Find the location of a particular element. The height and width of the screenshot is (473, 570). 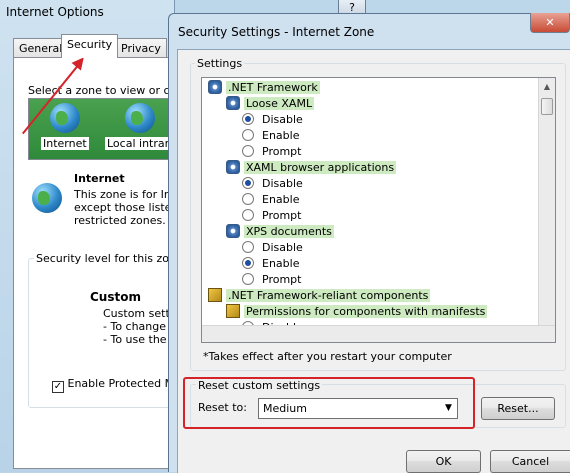

vertical-scrollbar: ▲ ▼ is located at coordinates (546, 210).